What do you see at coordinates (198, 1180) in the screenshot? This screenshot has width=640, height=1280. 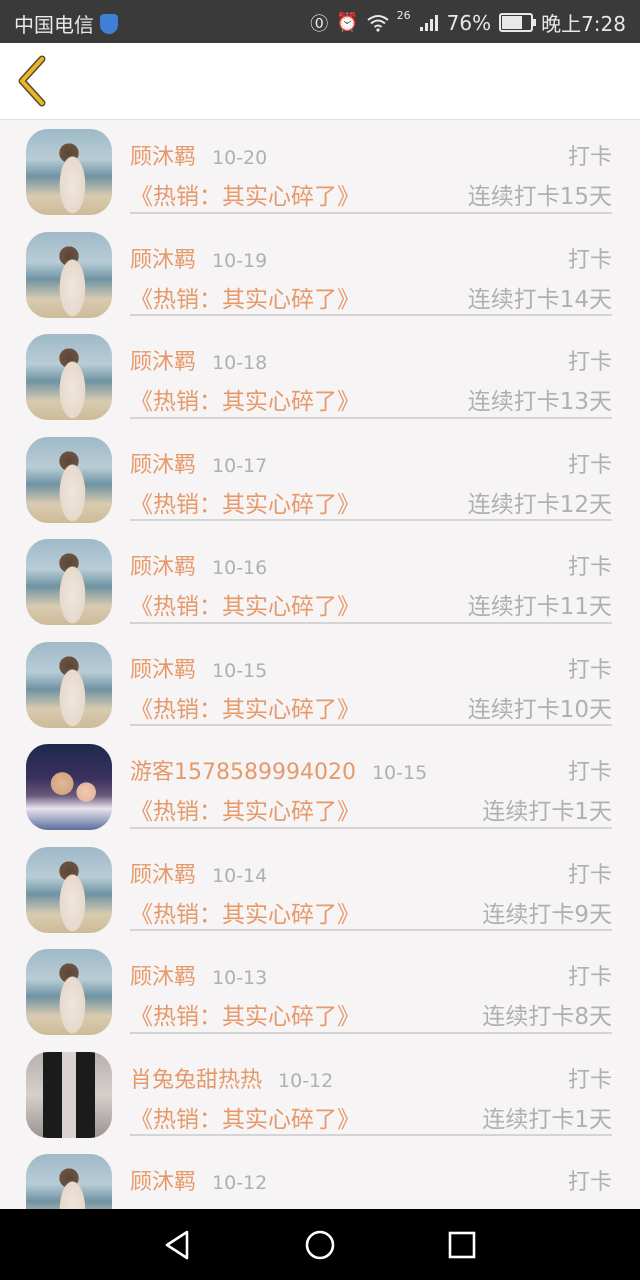 I see `user-name-line: 顾沐羁 10-12` at bounding box center [198, 1180].